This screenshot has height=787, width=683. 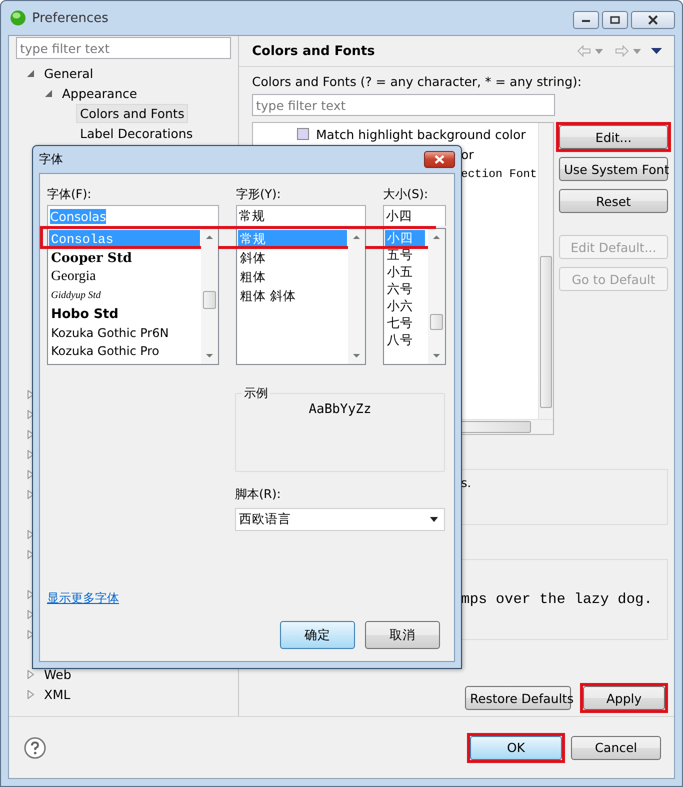 I want to click on tree-item: Appearance, so click(x=100, y=93).